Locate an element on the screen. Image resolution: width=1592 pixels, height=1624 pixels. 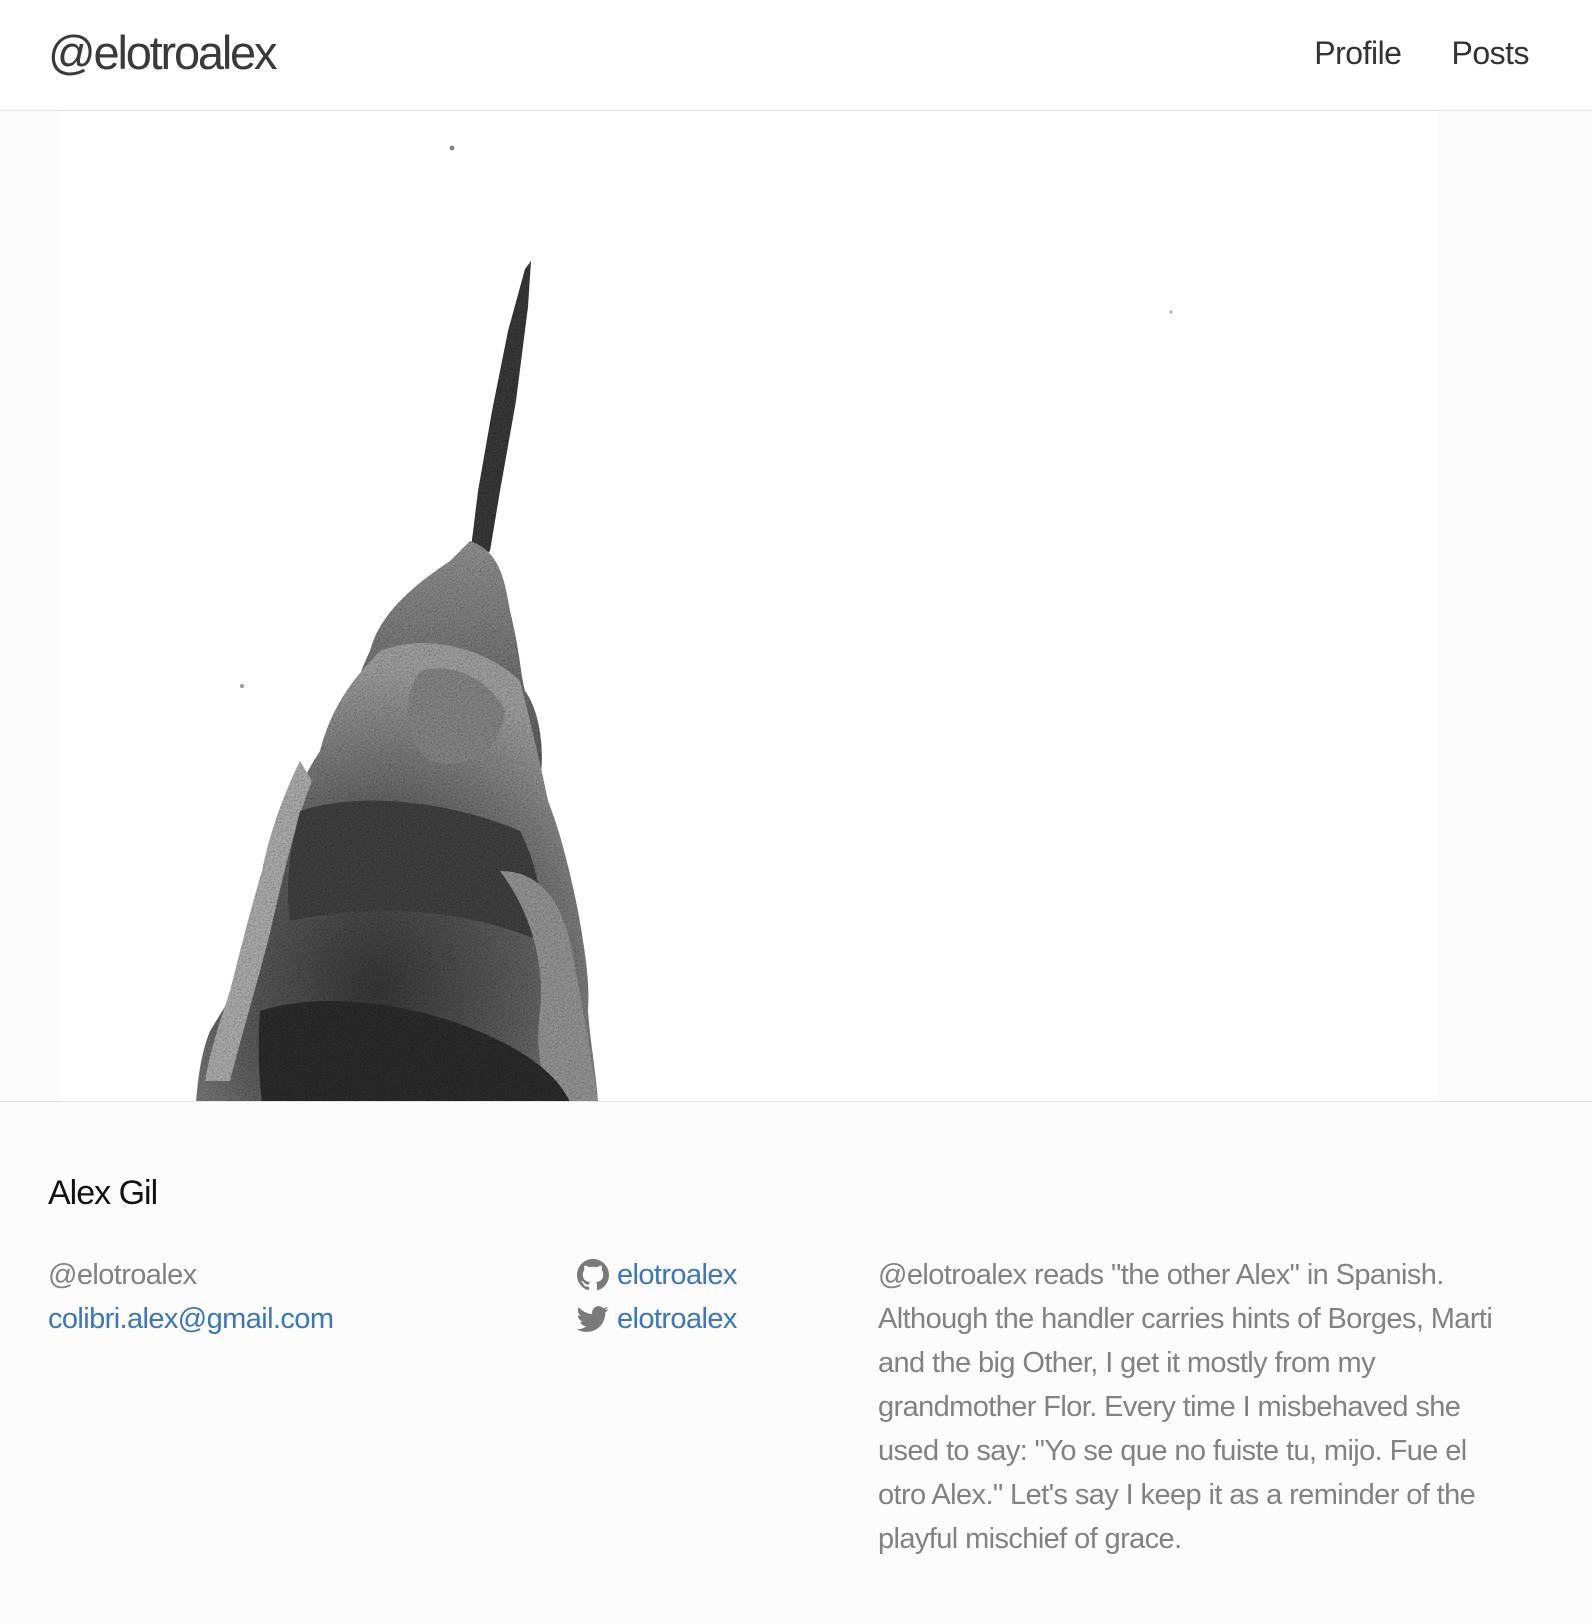
email-link: colibri.alex@gmail.com is located at coordinates (191, 1319).